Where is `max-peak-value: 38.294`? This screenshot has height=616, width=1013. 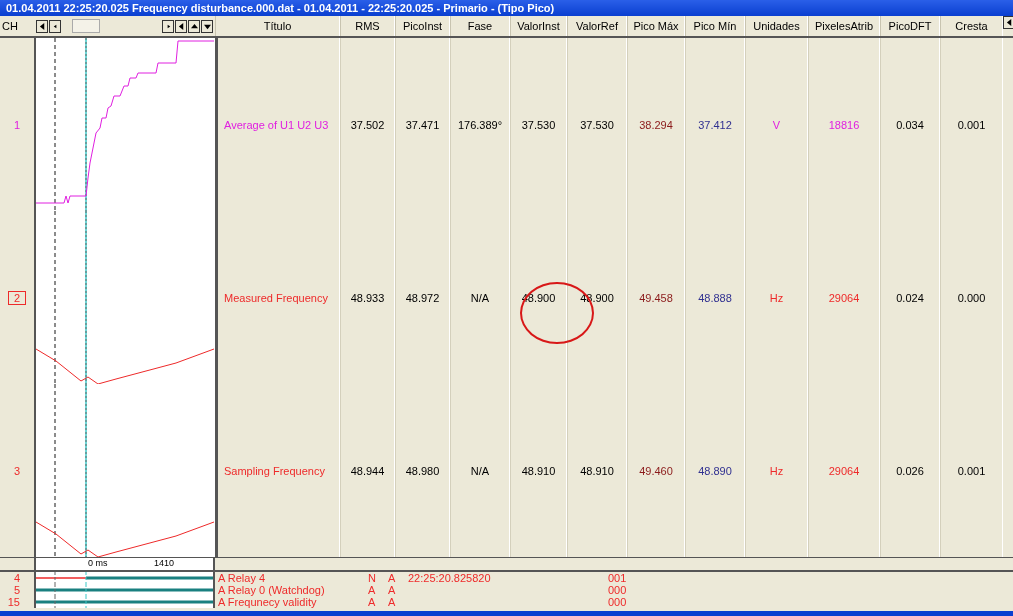 max-peak-value: 38.294 is located at coordinates (656, 124).